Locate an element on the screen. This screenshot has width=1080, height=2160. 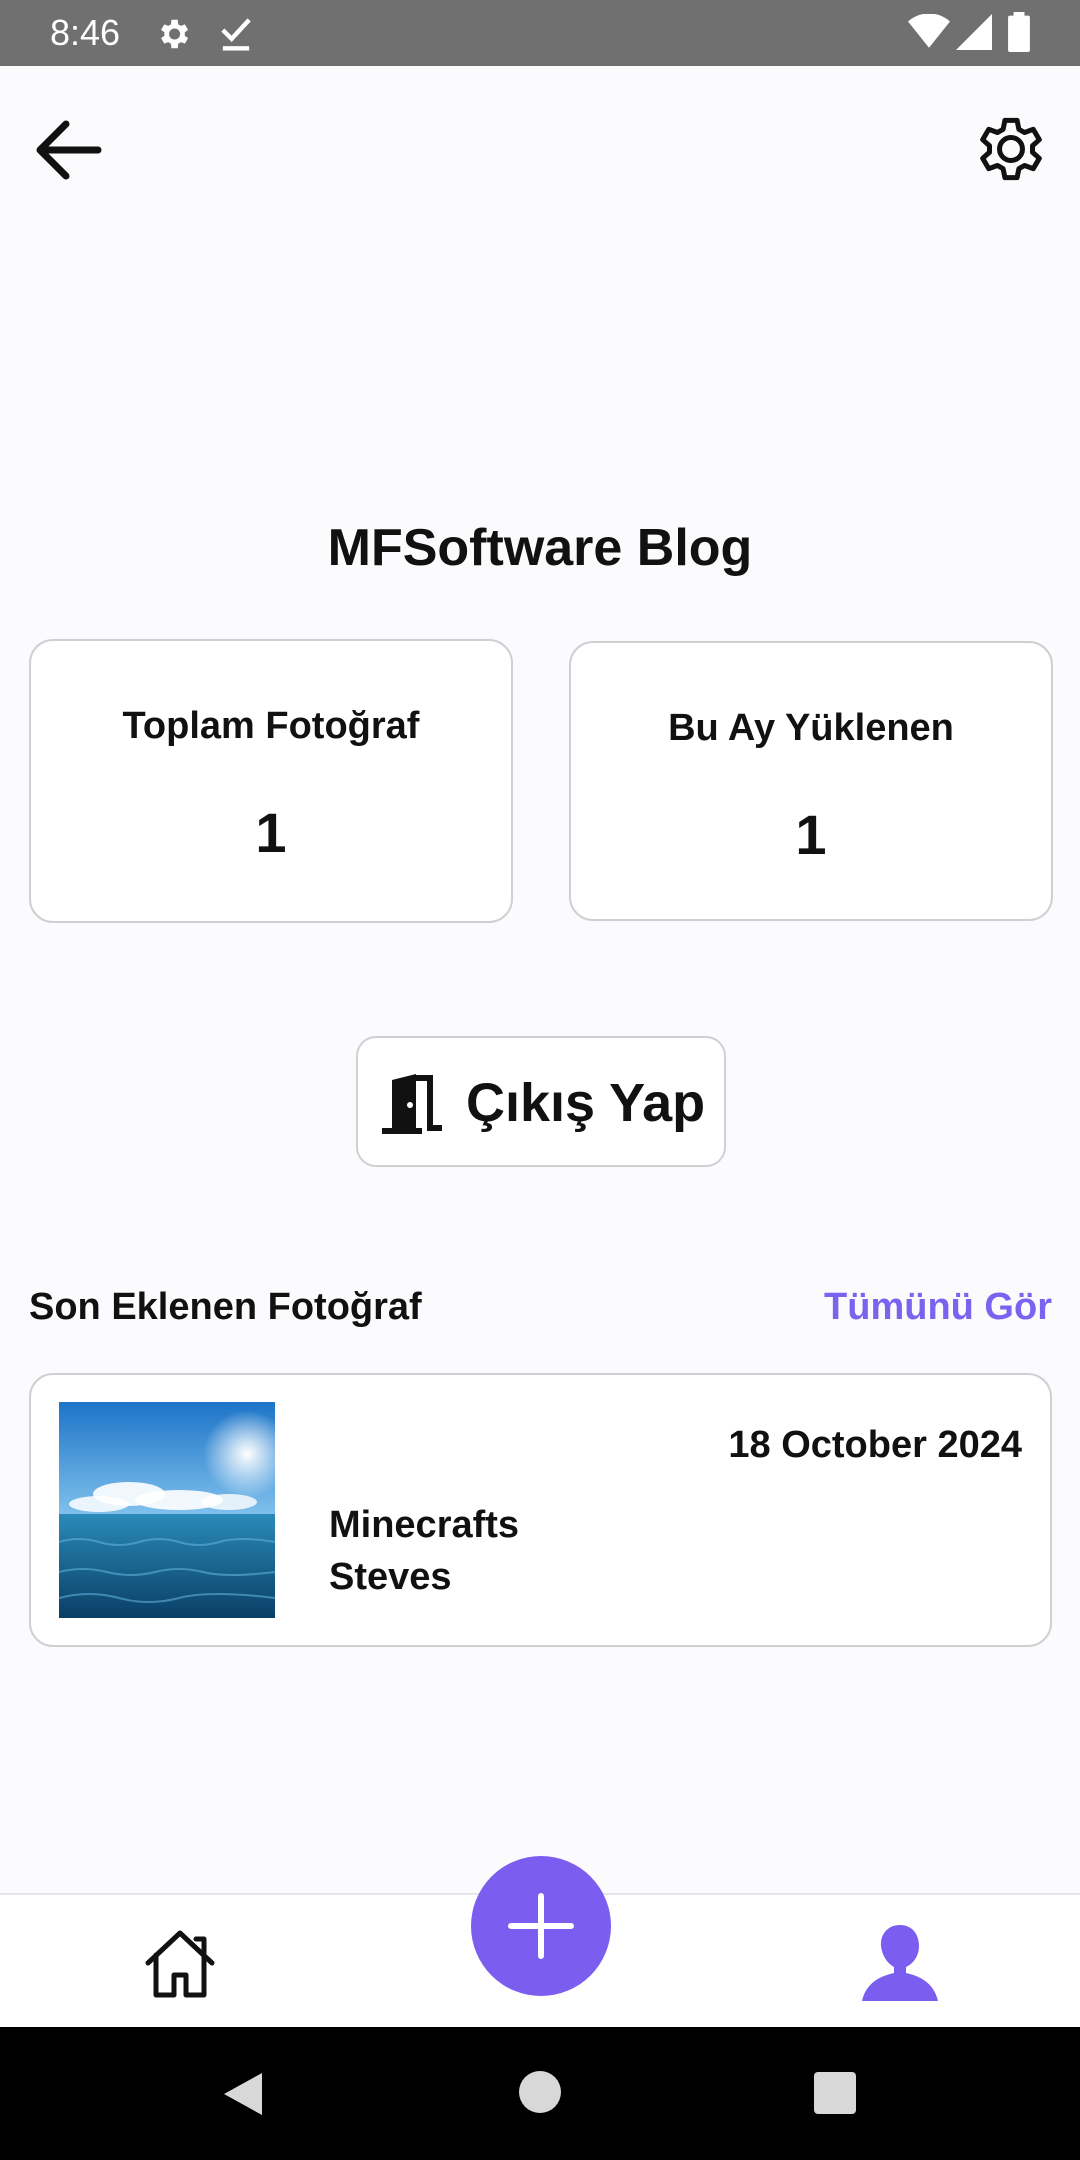
settings-button is located at coordinates (1011, 149).